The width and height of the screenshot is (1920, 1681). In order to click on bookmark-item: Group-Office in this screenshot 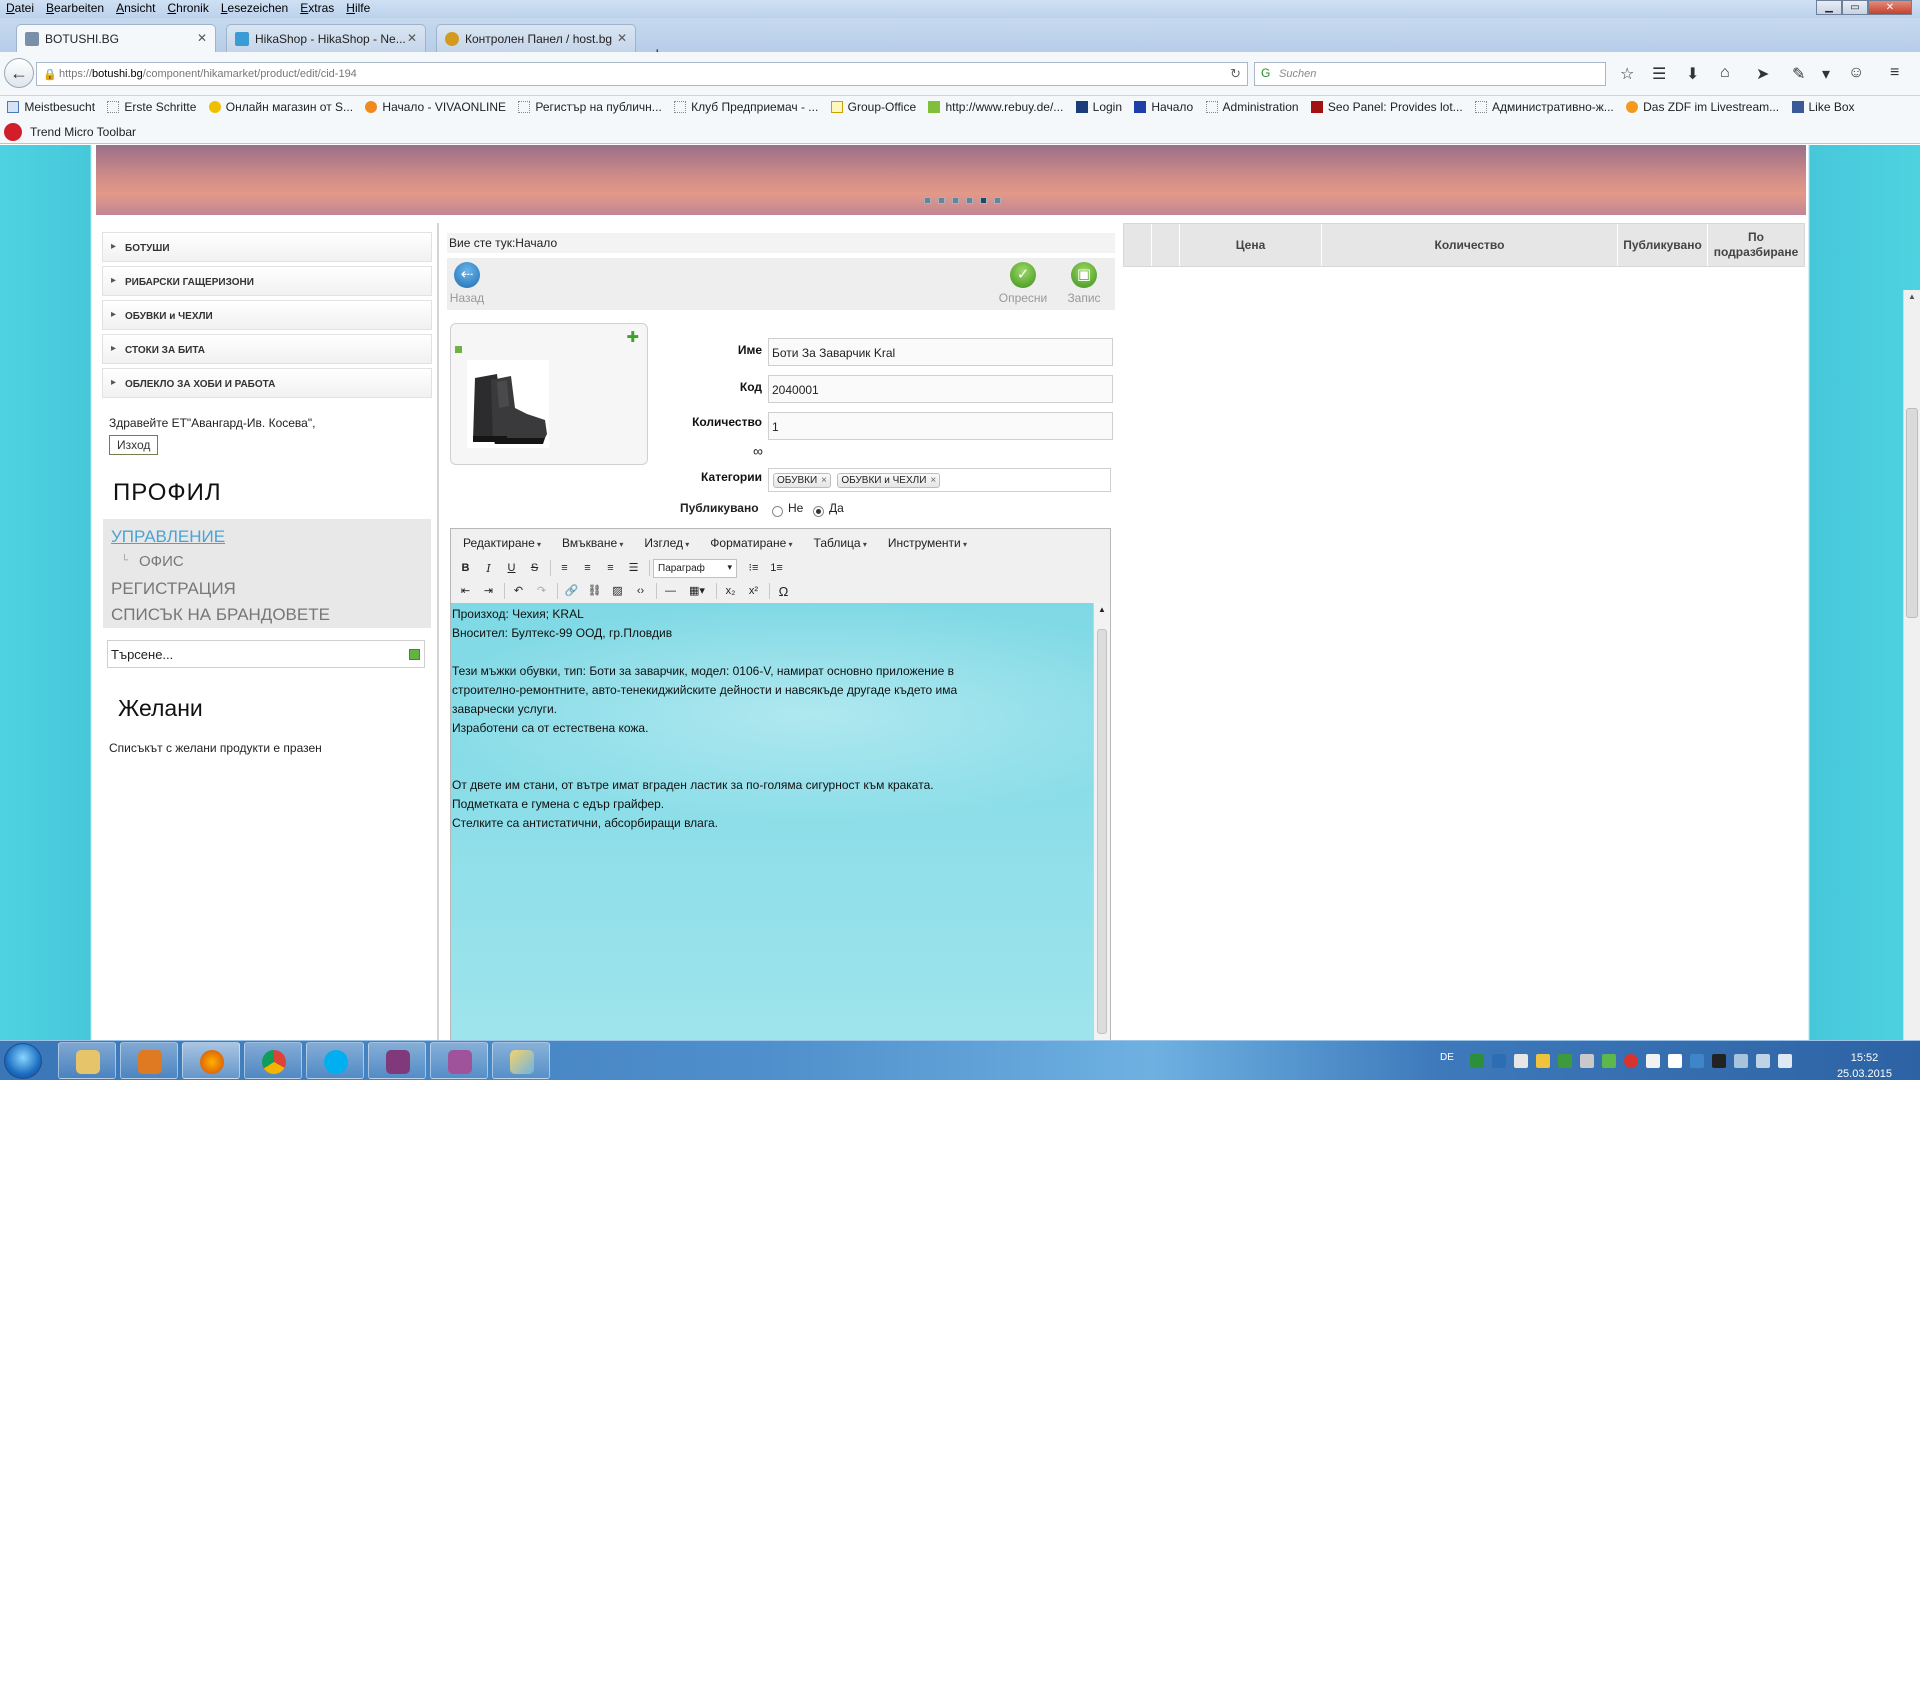, I will do `click(873, 105)`.